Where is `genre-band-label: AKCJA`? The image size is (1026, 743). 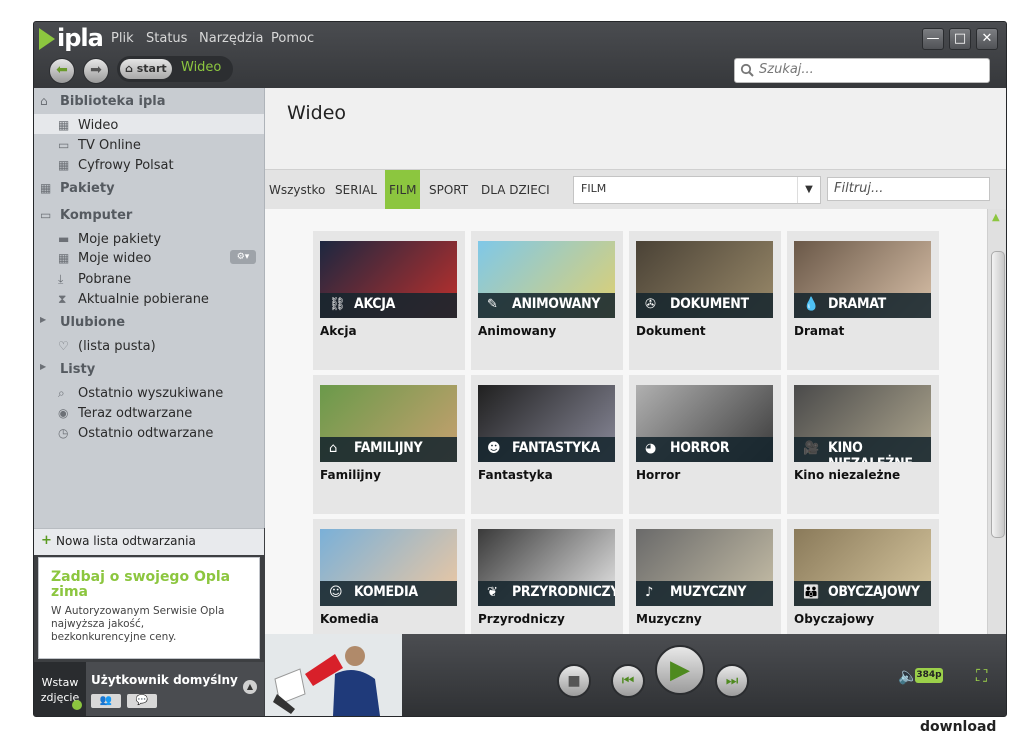 genre-band-label: AKCJA is located at coordinates (375, 304).